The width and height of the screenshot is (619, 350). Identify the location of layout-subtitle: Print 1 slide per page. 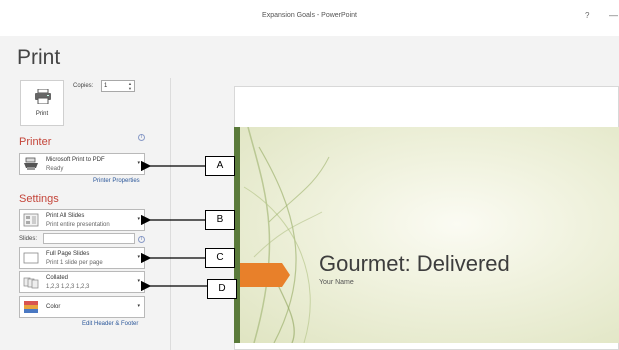
(74, 263).